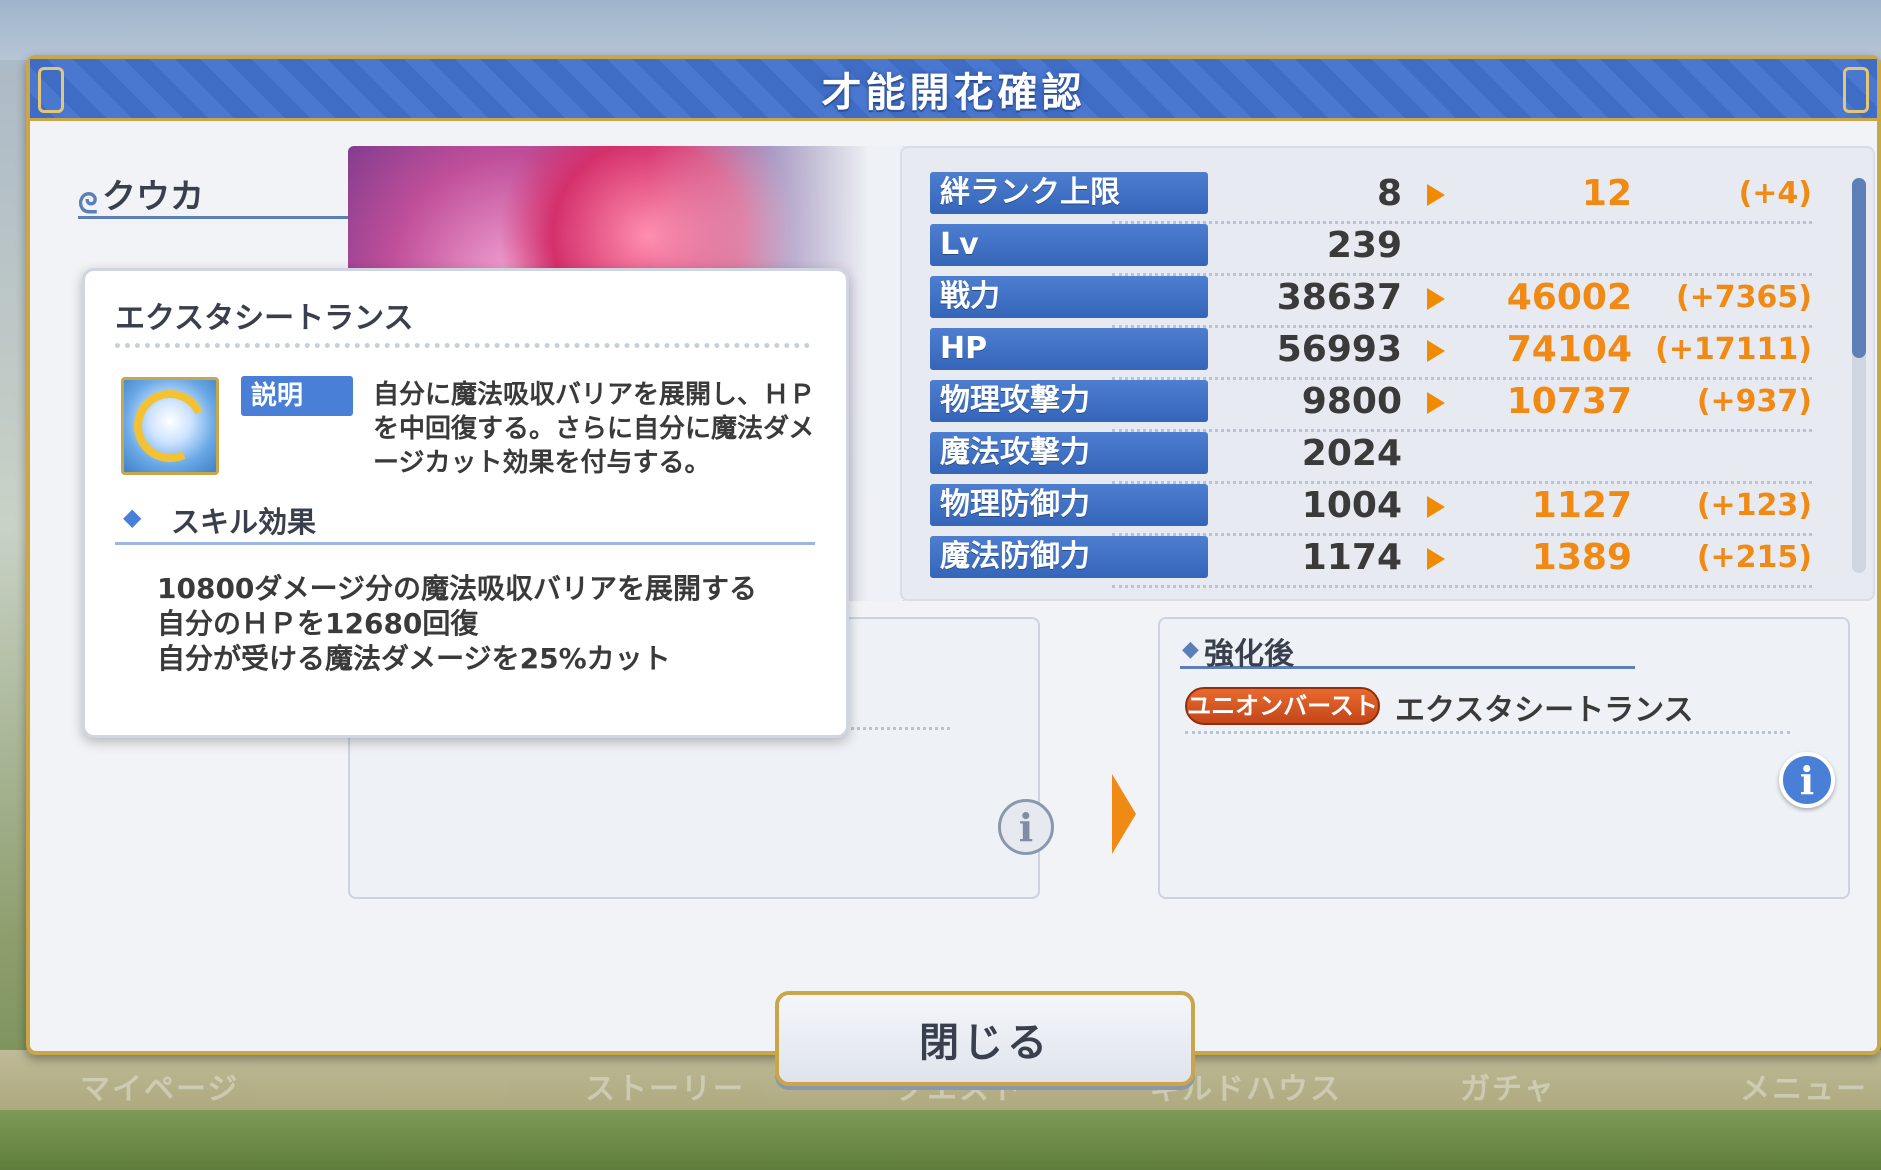 The width and height of the screenshot is (1881, 1170). Describe the element at coordinates (1069, 453) in the screenshot. I see `stat-label: 魔法攻撃力` at that location.